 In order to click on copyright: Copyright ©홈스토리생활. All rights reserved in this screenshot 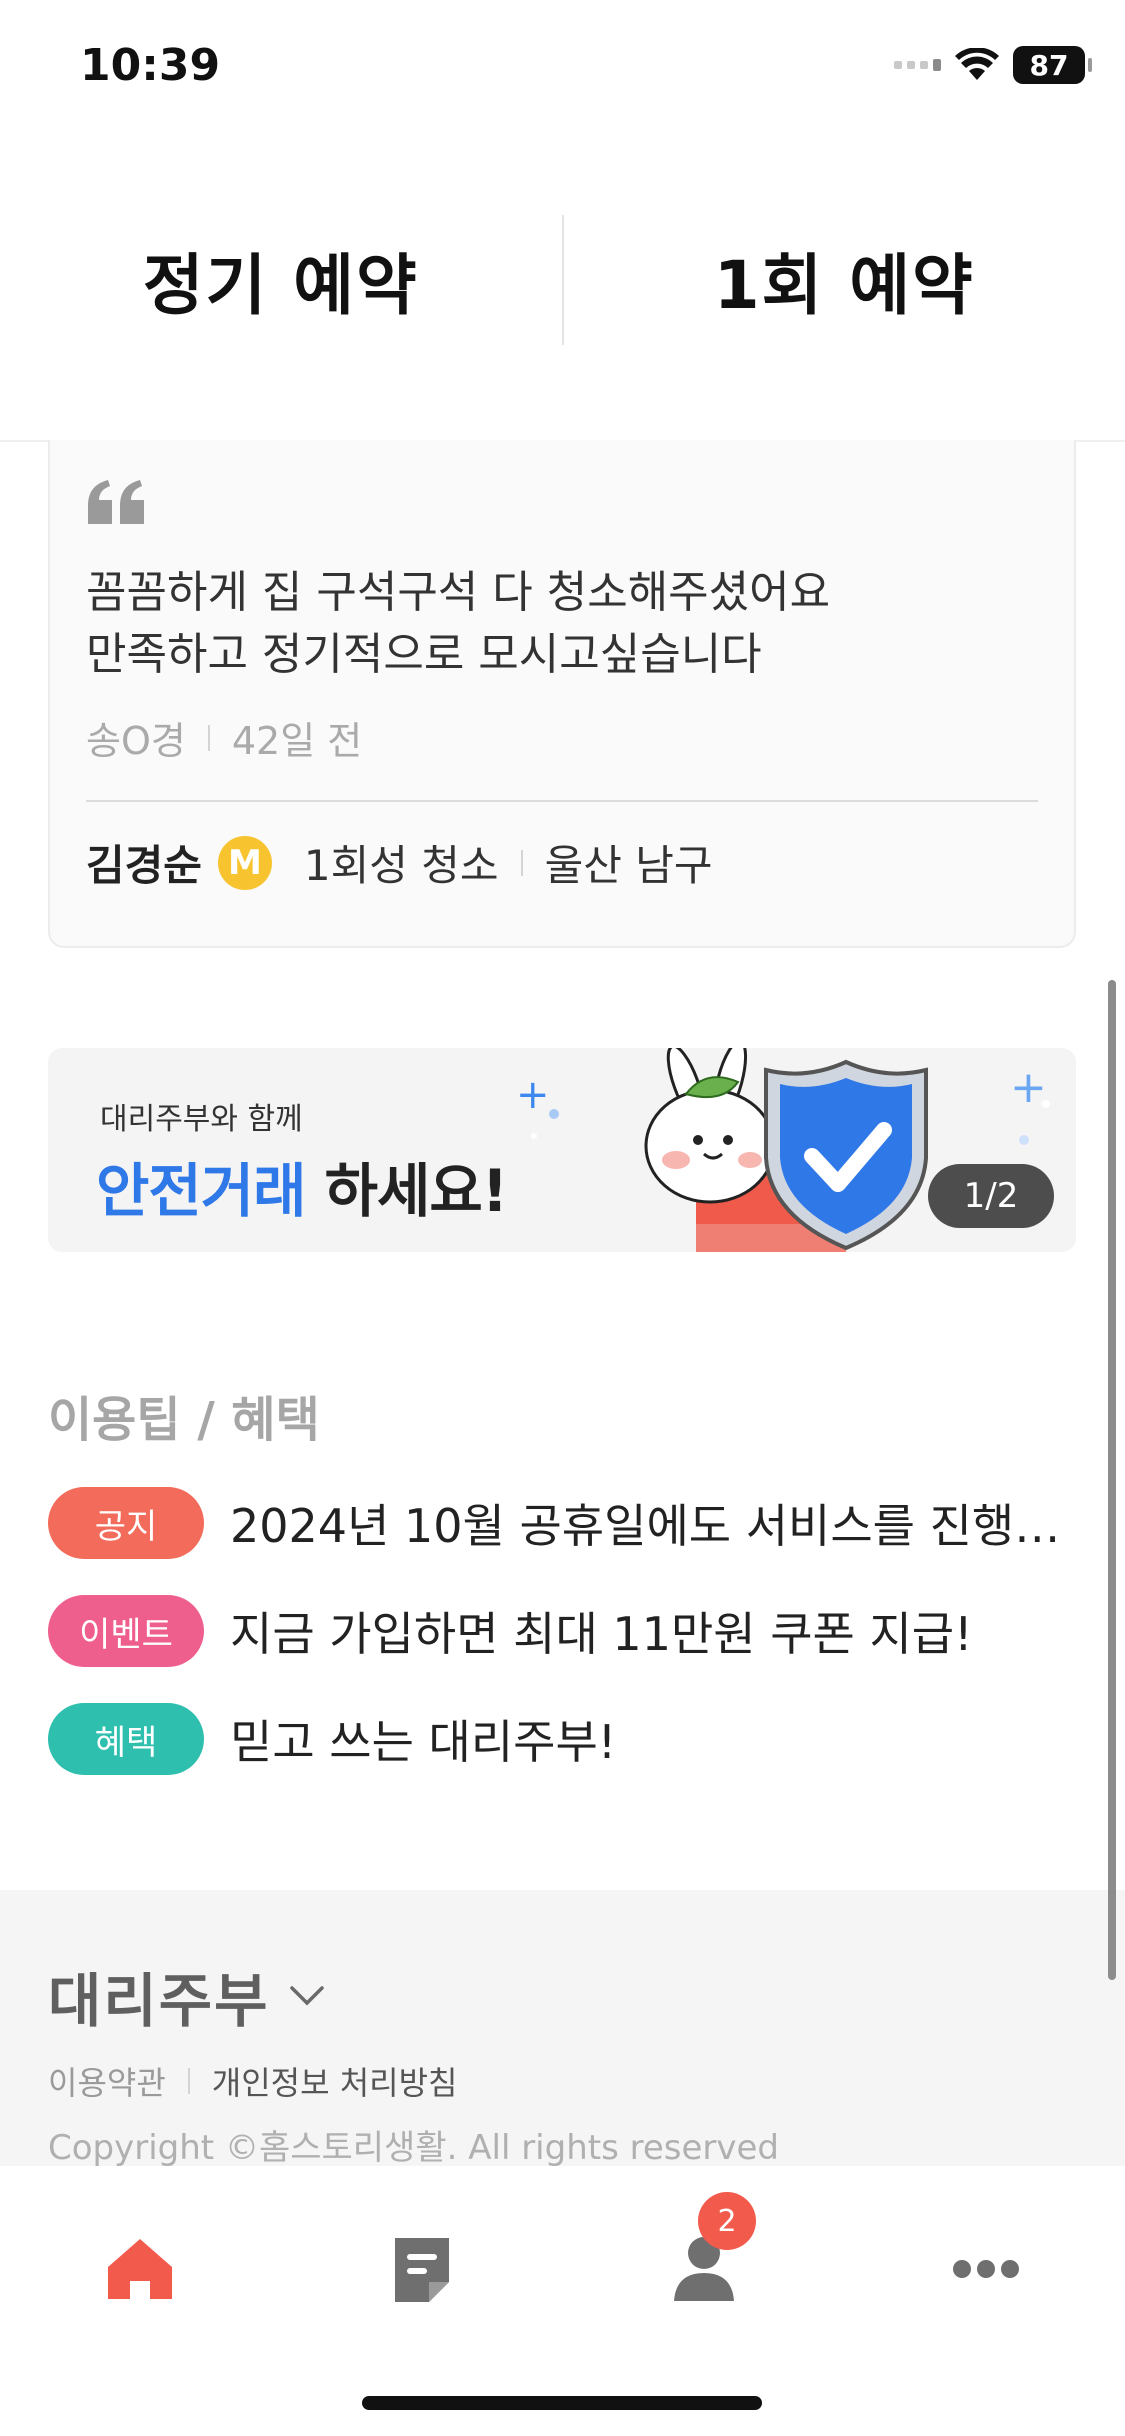, I will do `click(413, 2148)`.